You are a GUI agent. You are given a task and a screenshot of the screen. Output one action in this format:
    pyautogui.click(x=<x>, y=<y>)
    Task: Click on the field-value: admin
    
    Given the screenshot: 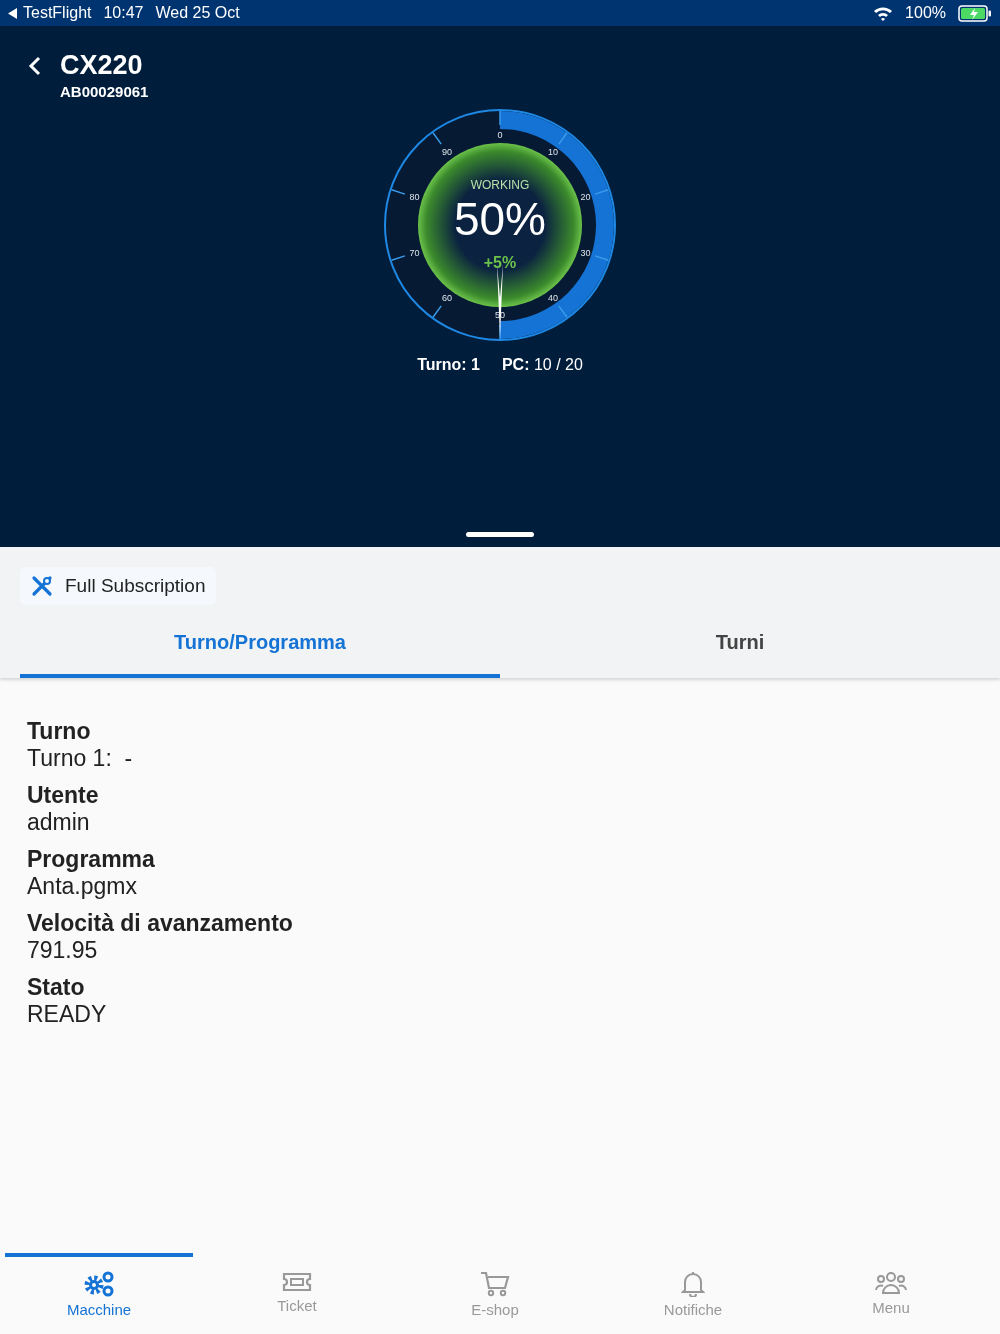 What is the action you would take?
    pyautogui.click(x=59, y=822)
    